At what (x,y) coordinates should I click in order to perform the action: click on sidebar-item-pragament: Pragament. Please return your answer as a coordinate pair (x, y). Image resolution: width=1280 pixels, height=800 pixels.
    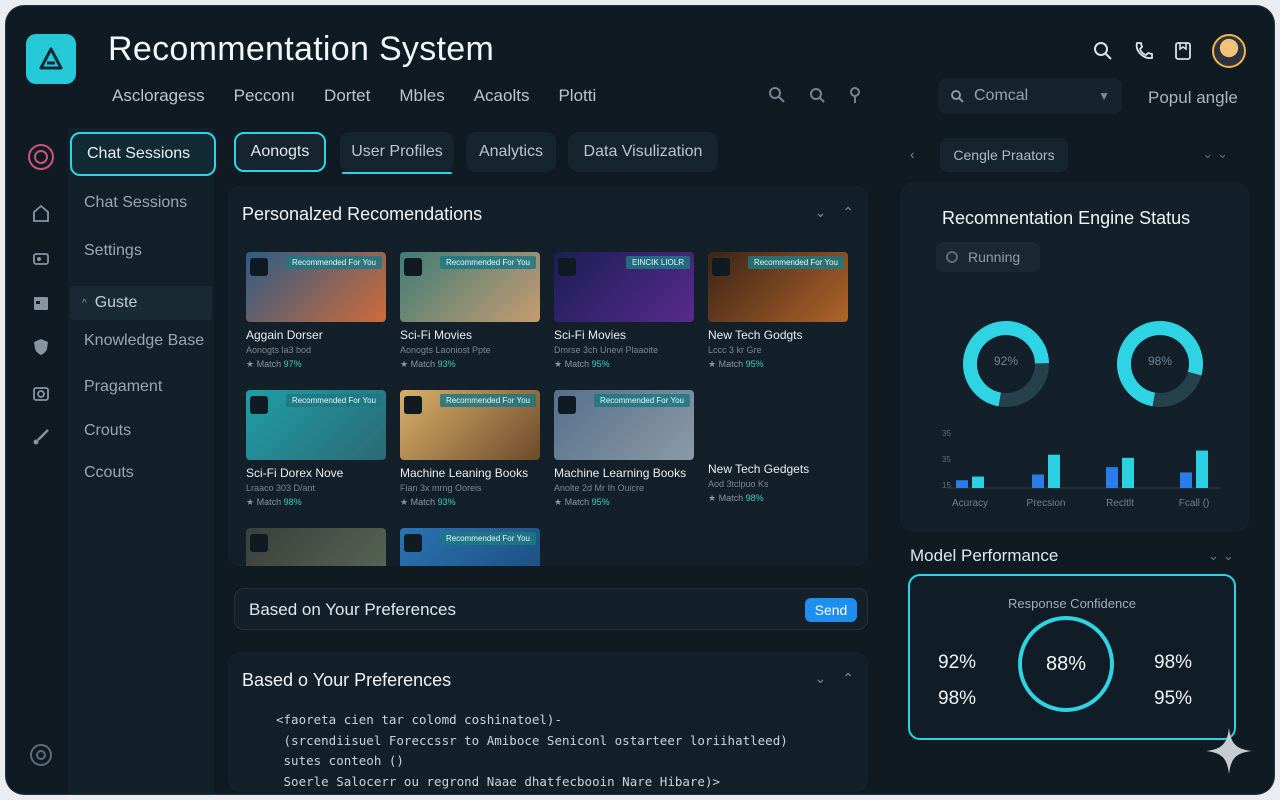
    Looking at the image, I should click on (123, 387).